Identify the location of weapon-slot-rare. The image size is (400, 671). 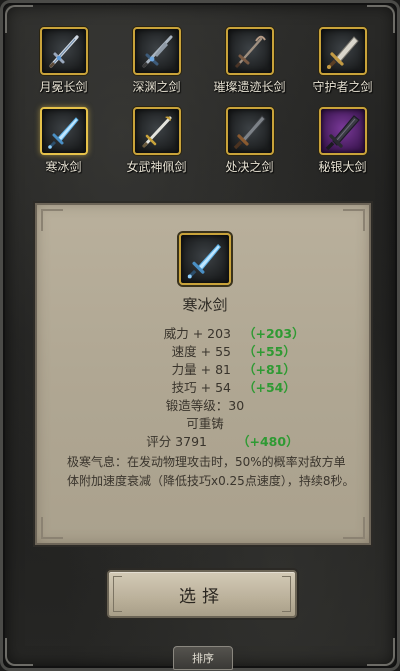
(342, 131).